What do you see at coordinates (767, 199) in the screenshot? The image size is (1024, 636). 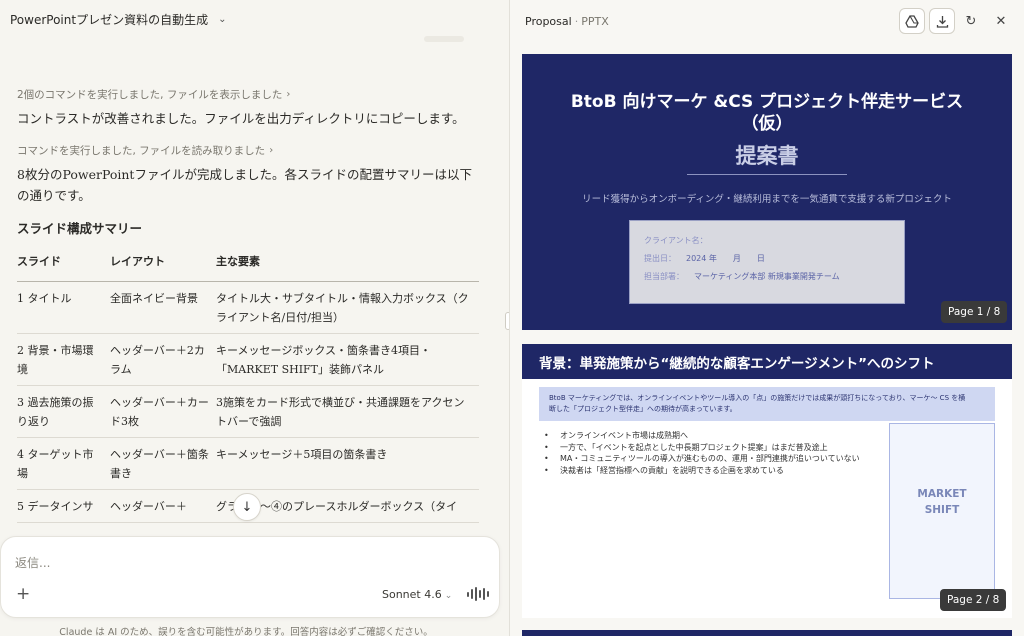 I see `slide-lead: リード獲得からオンボーディング・継続利用までを一気通貫で支援する新プロジェクト` at bounding box center [767, 199].